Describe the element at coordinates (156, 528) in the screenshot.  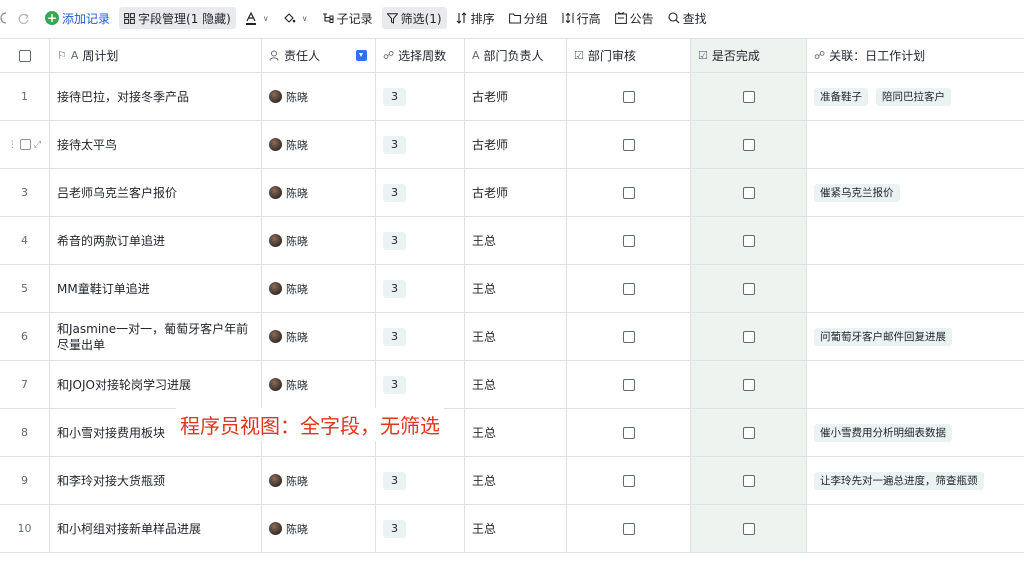
I see `plan-cell: 和小柯组对接新单样品进展` at that location.